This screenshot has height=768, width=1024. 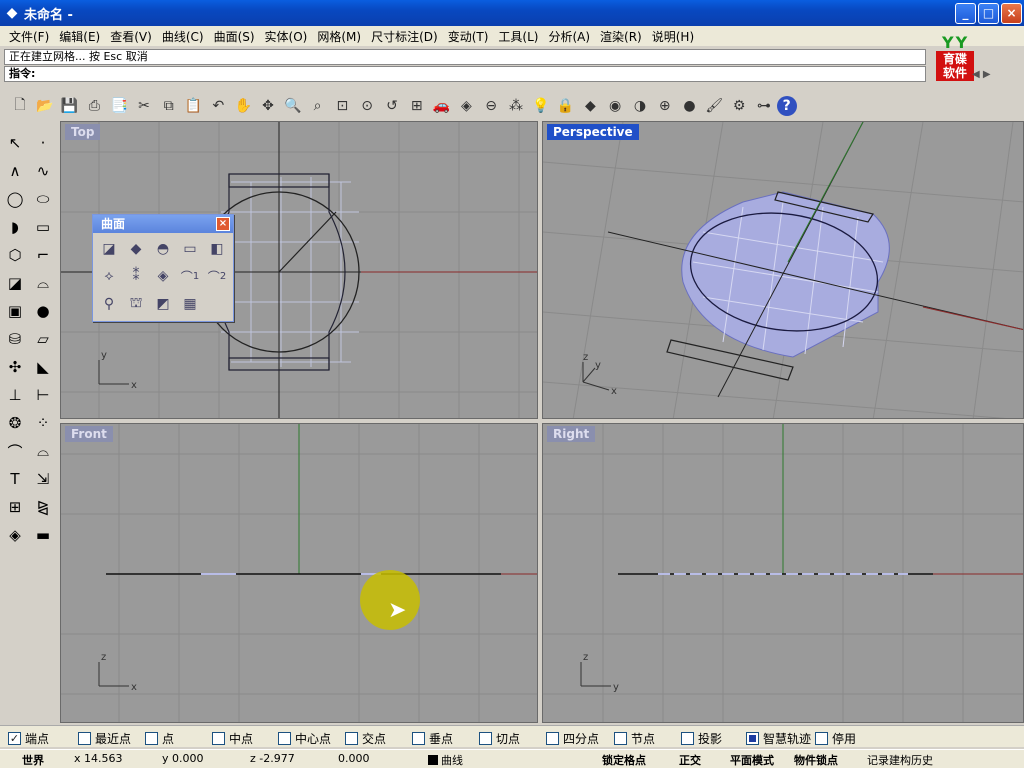 What do you see at coordinates (109, 249) in the screenshot?
I see `surface-from-points-icon: ◪` at bounding box center [109, 249].